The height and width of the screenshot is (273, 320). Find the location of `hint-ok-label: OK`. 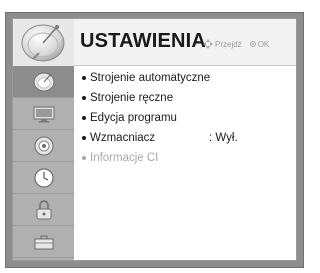

hint-ok-label: OK is located at coordinates (263, 44).